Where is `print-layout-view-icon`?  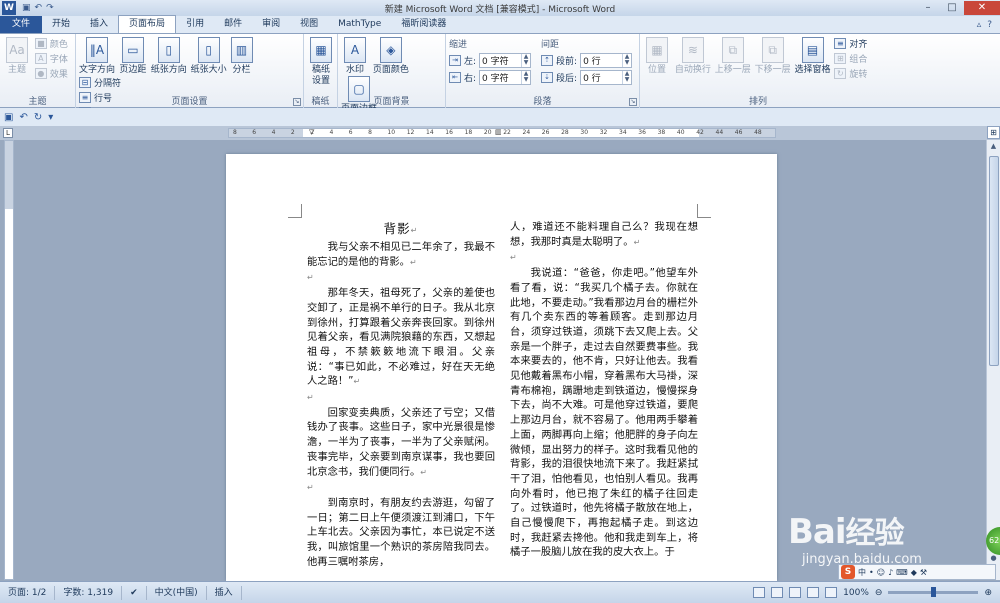
print-layout-view-icon is located at coordinates (759, 592).